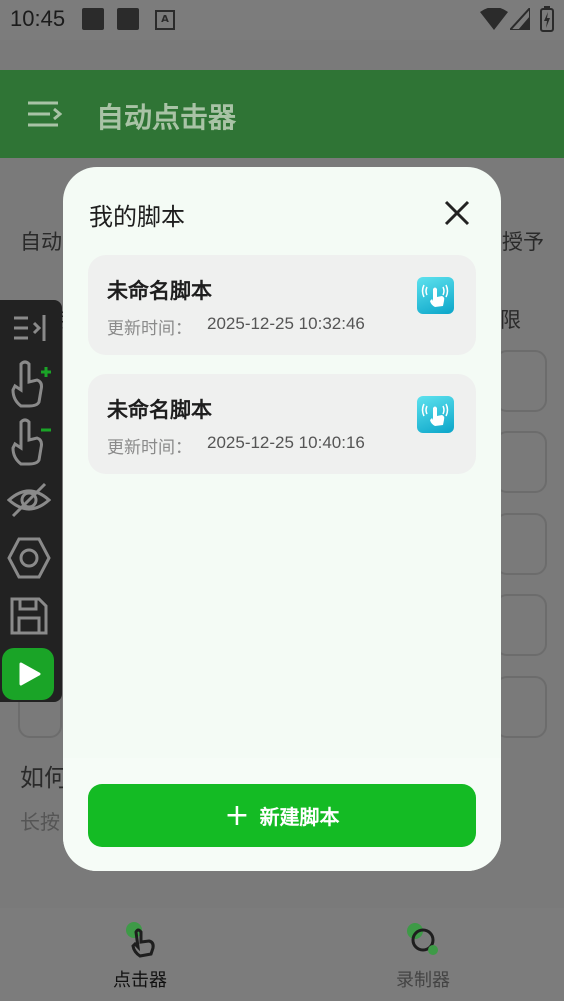  I want to click on wifi-icon, so click(494, 19).